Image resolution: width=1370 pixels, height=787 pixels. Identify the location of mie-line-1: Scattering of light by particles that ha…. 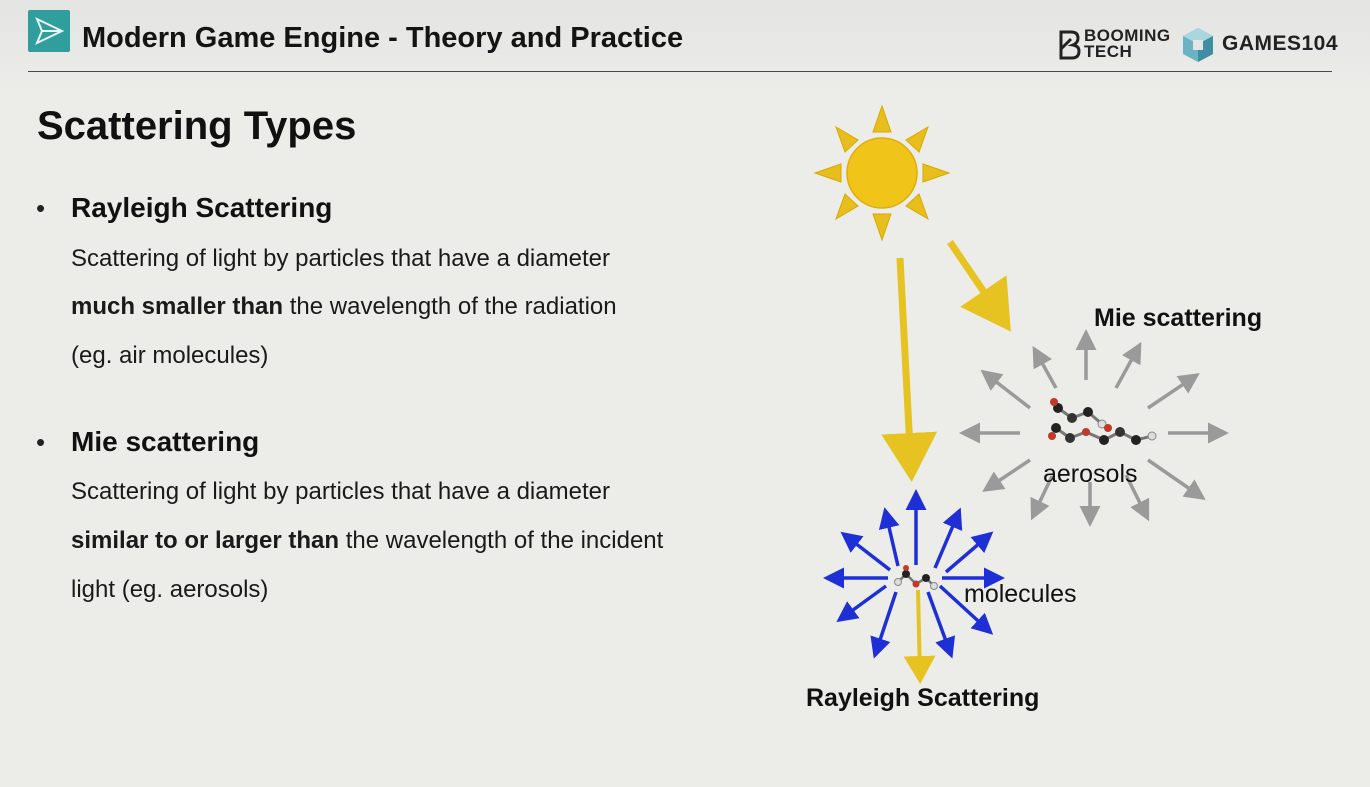
(340, 491).